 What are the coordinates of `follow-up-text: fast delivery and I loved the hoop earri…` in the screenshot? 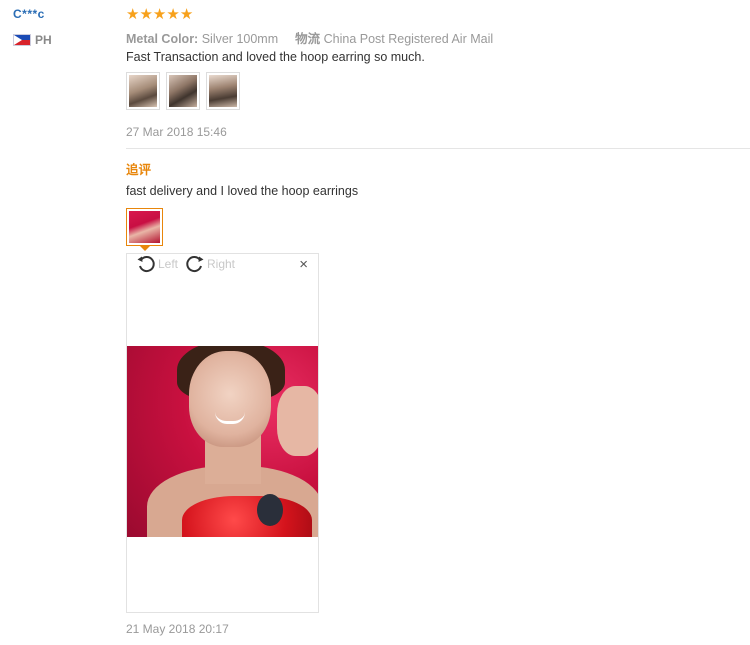 It's located at (242, 191).